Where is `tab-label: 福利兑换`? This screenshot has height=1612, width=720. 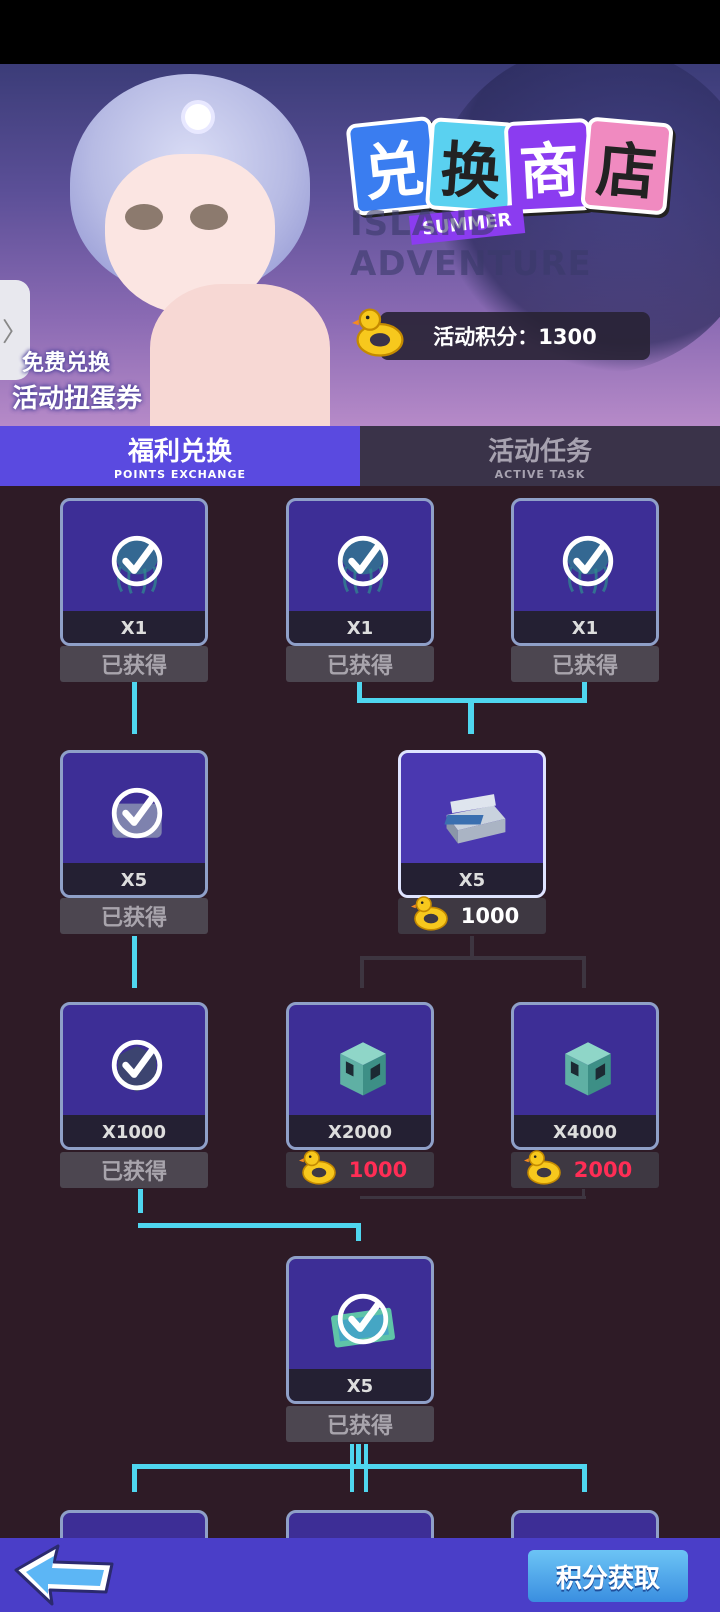
tab-label: 福利兑换 is located at coordinates (179, 452).